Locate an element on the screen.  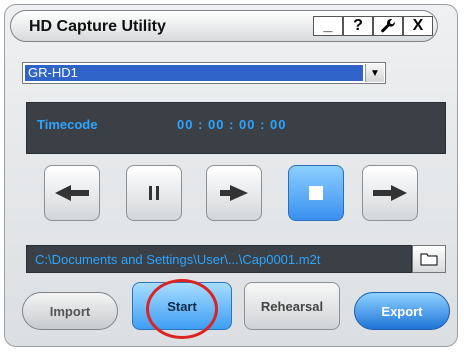
pause-button is located at coordinates (154, 193).